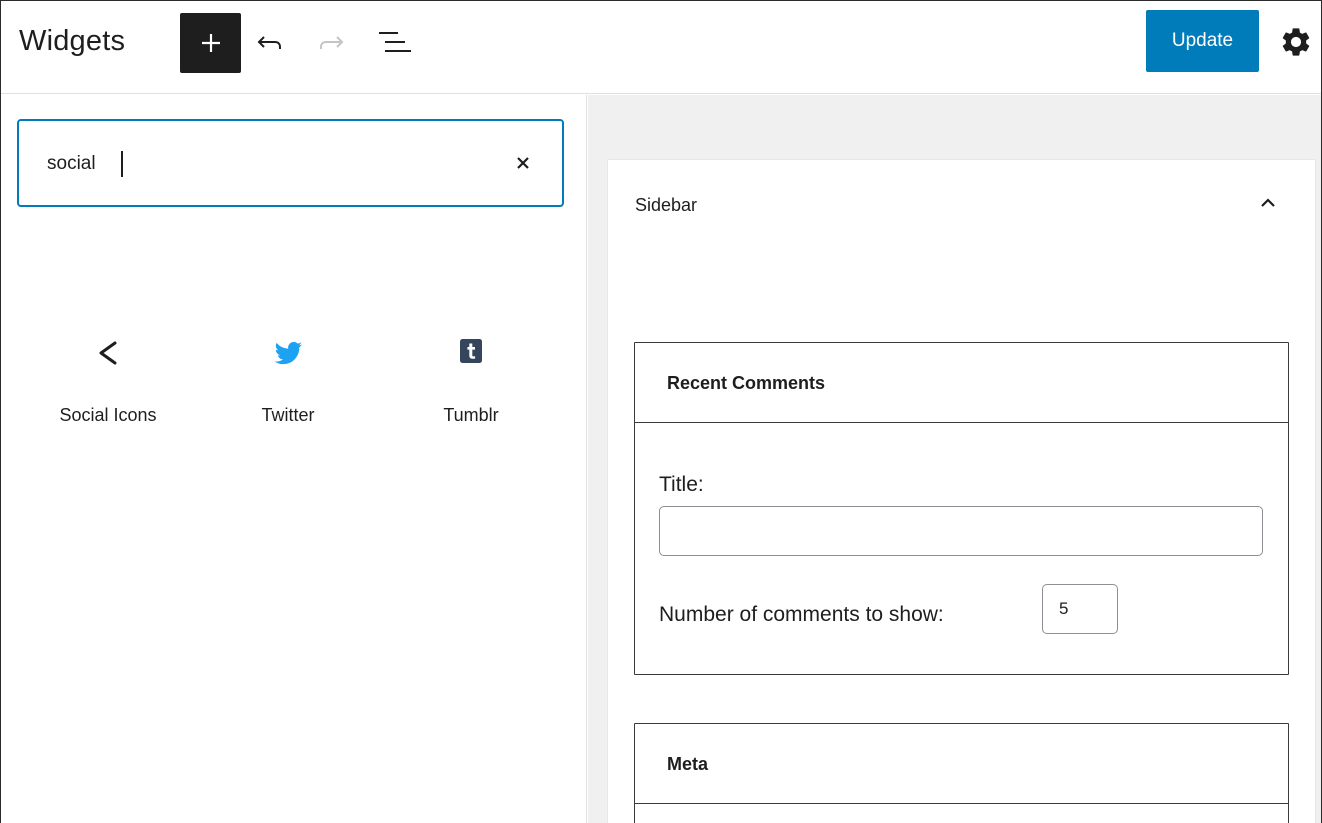  I want to click on undo-button, so click(270, 43).